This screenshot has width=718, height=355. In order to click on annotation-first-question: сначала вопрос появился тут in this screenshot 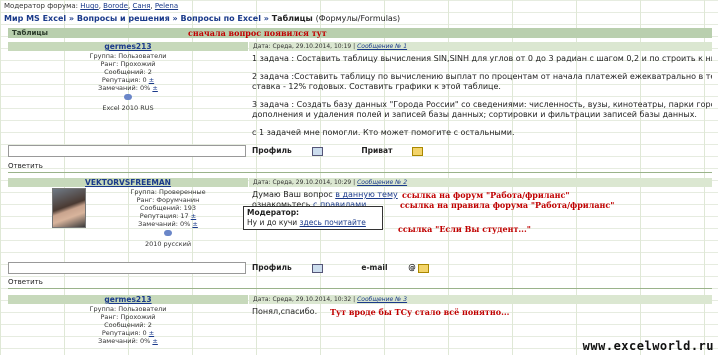, I will do `click(257, 33)`.